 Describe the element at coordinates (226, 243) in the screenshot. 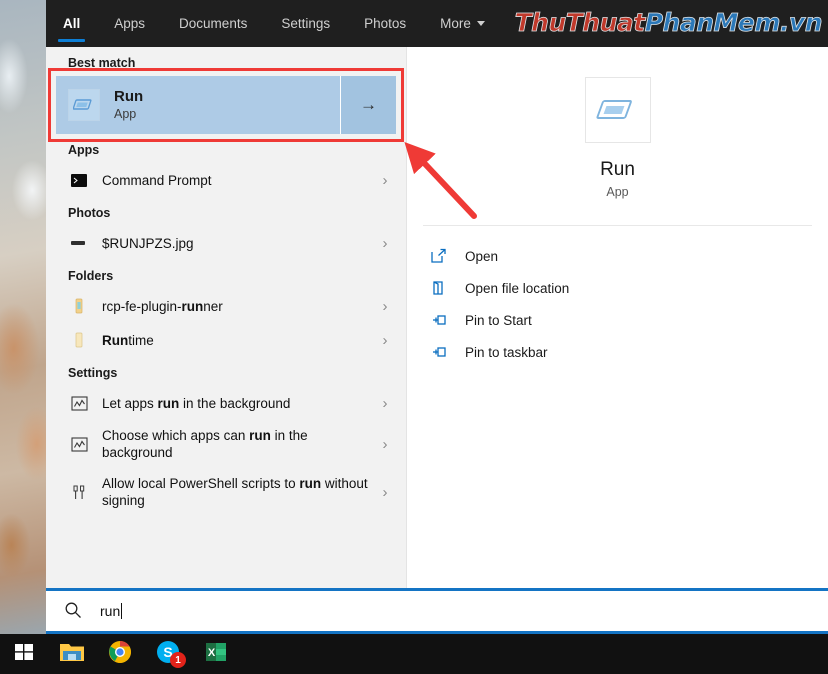

I see `list-item-runjpzs-jpg: $RUNJPZS.jpg ›` at that location.